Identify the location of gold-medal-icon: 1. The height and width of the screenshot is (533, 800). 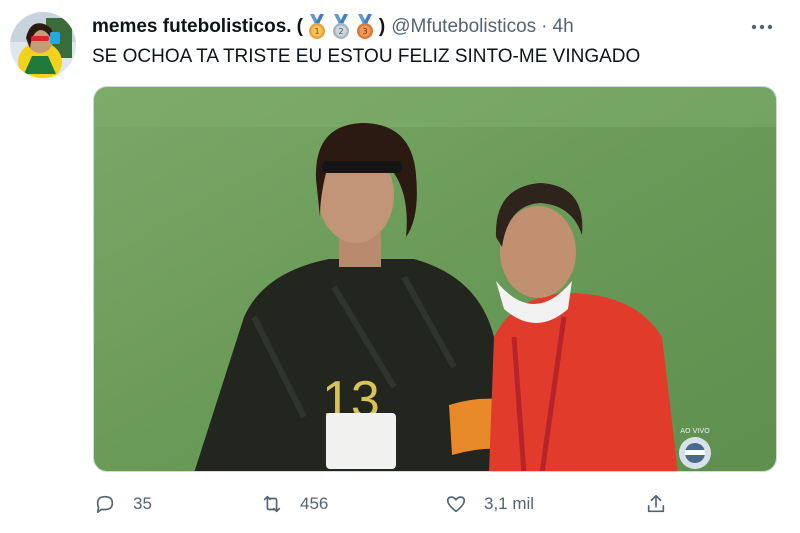
(316, 26).